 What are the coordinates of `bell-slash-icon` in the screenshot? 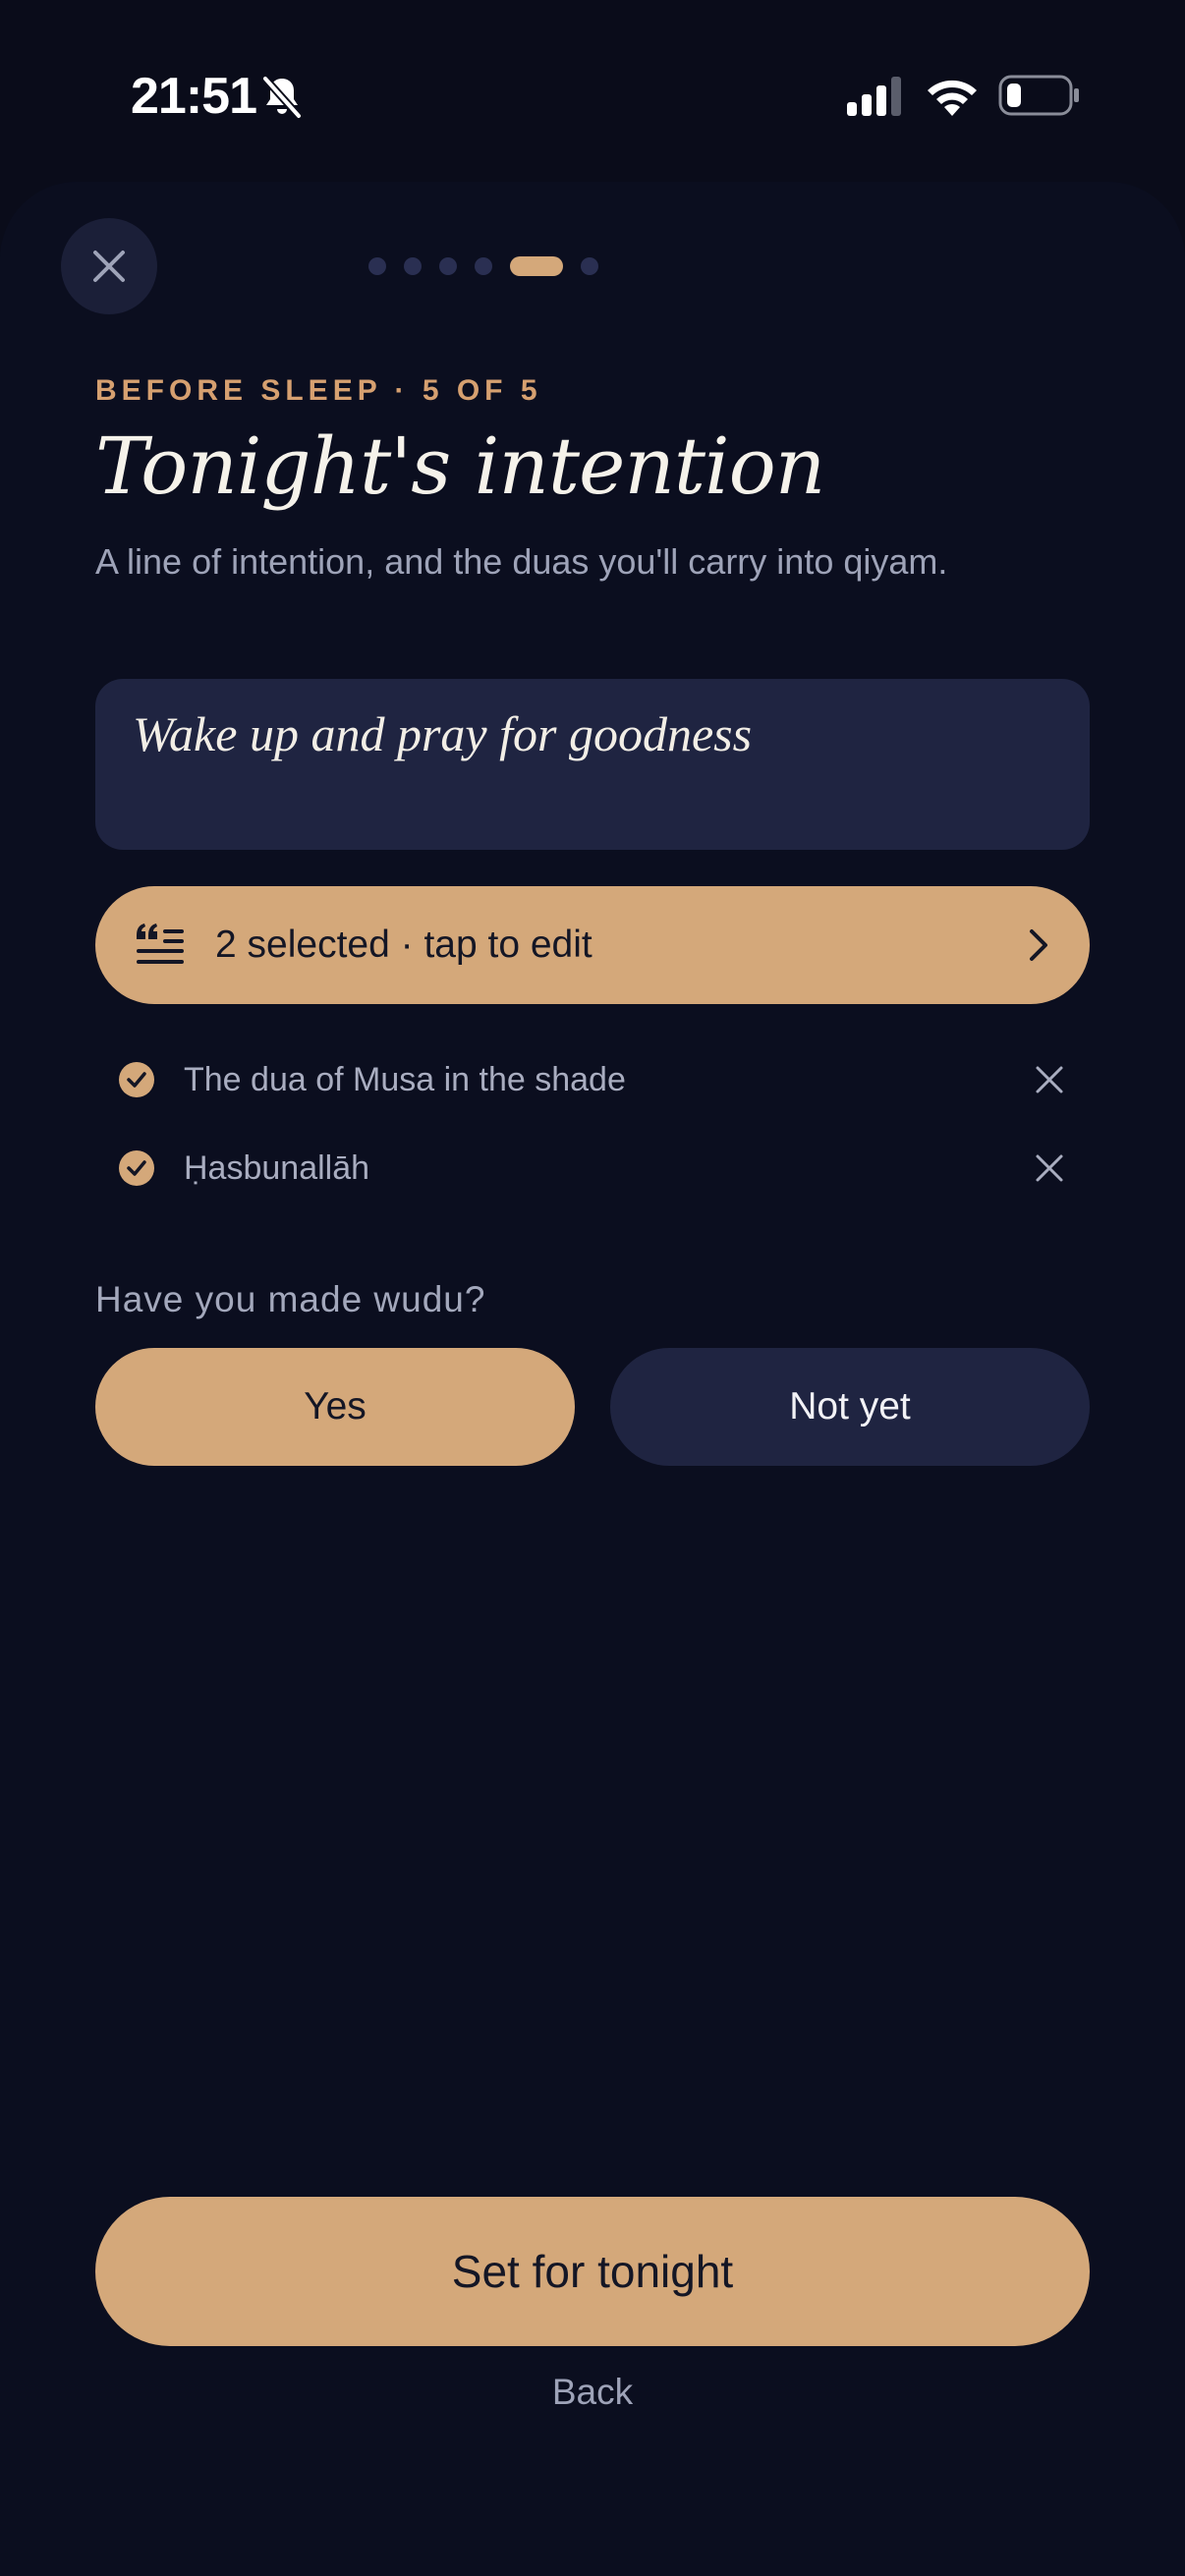 It's located at (282, 97).